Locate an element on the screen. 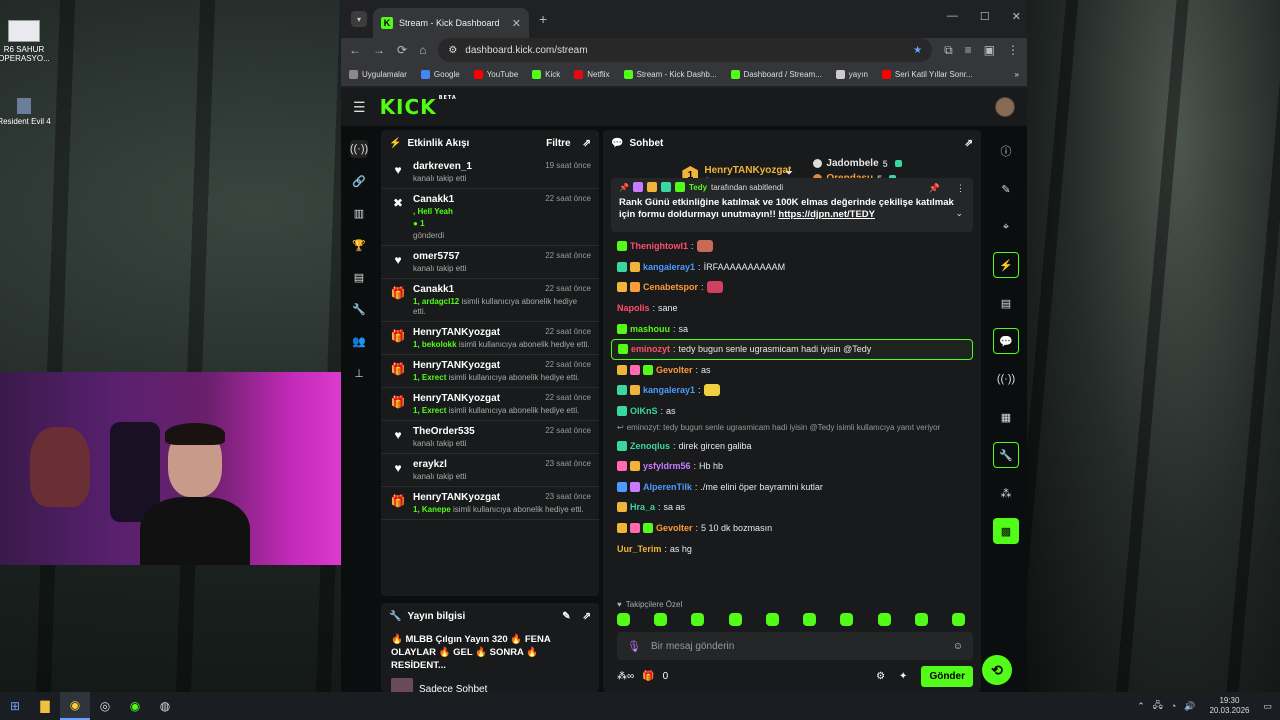 Image resolution: width=1280 pixels, height=720 pixels. chat-message: Gevolter: 5 10 dk bozmasın is located at coordinates (792, 528).